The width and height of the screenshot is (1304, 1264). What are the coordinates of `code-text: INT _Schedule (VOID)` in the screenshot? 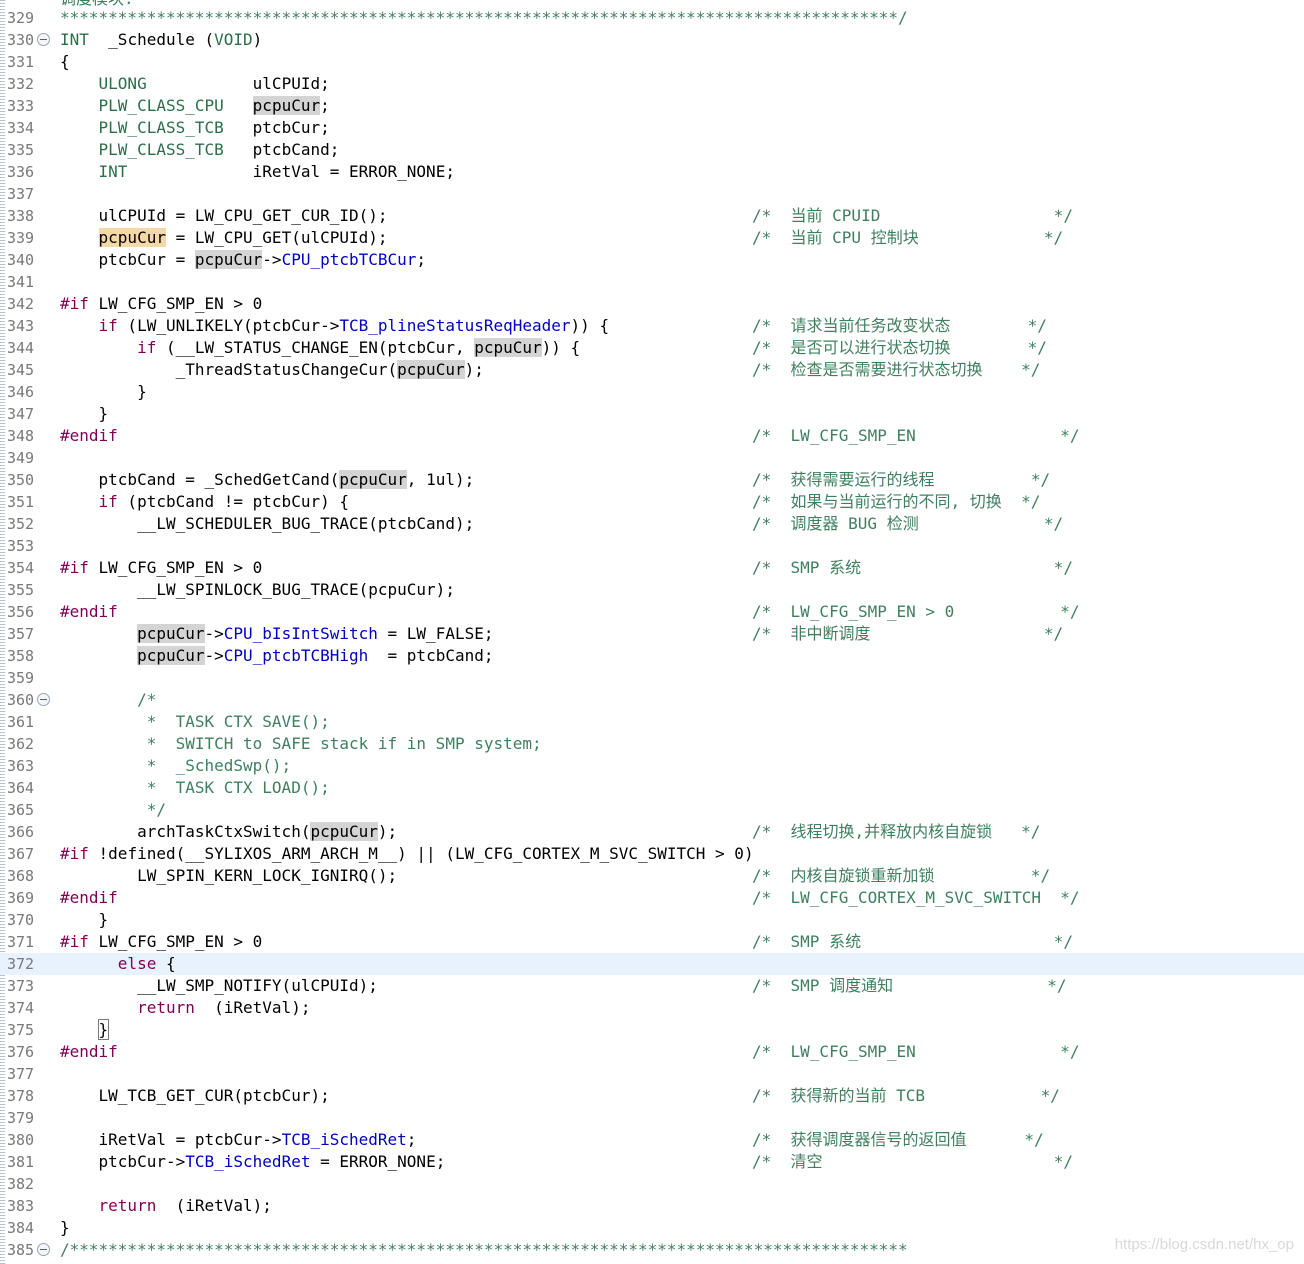 It's located at (161, 39).